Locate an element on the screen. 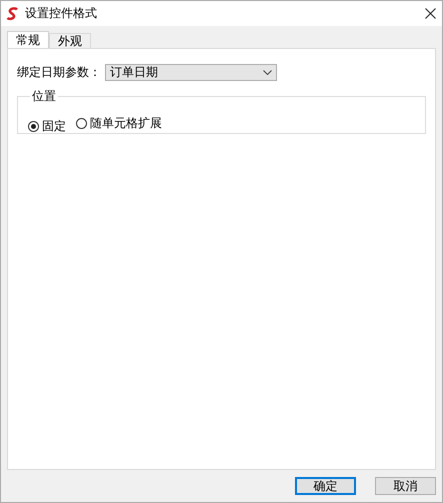 Image resolution: width=443 pixels, height=503 pixels. tab: 常规 is located at coordinates (28, 39).